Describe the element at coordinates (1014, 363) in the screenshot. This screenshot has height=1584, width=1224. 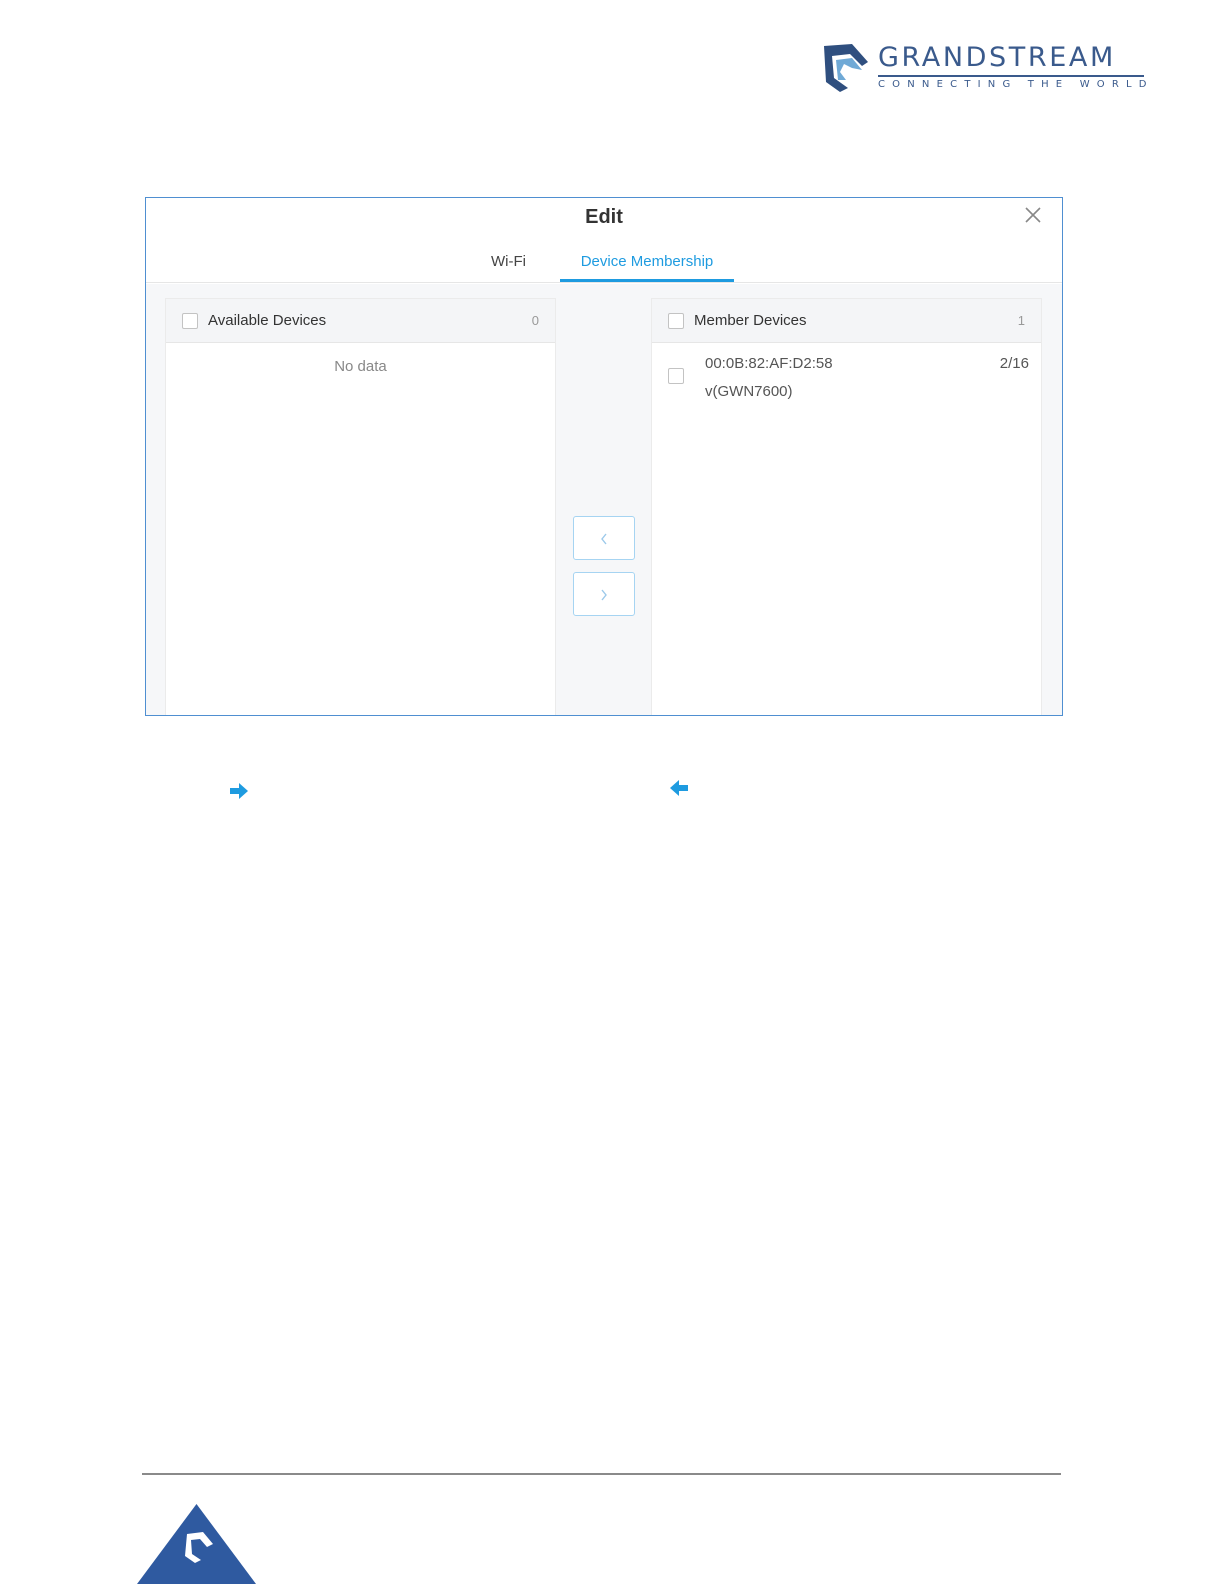
I see `device-slot: 2/16` at that location.